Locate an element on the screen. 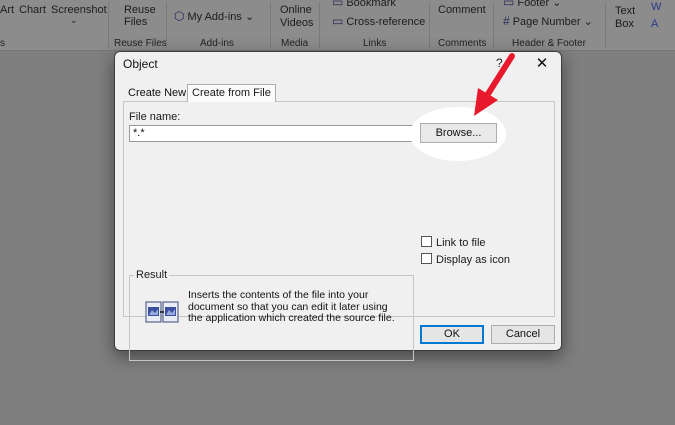 Image resolution: width=675 pixels, height=425 pixels. footer-label: Footer is located at coordinates (533, 4).